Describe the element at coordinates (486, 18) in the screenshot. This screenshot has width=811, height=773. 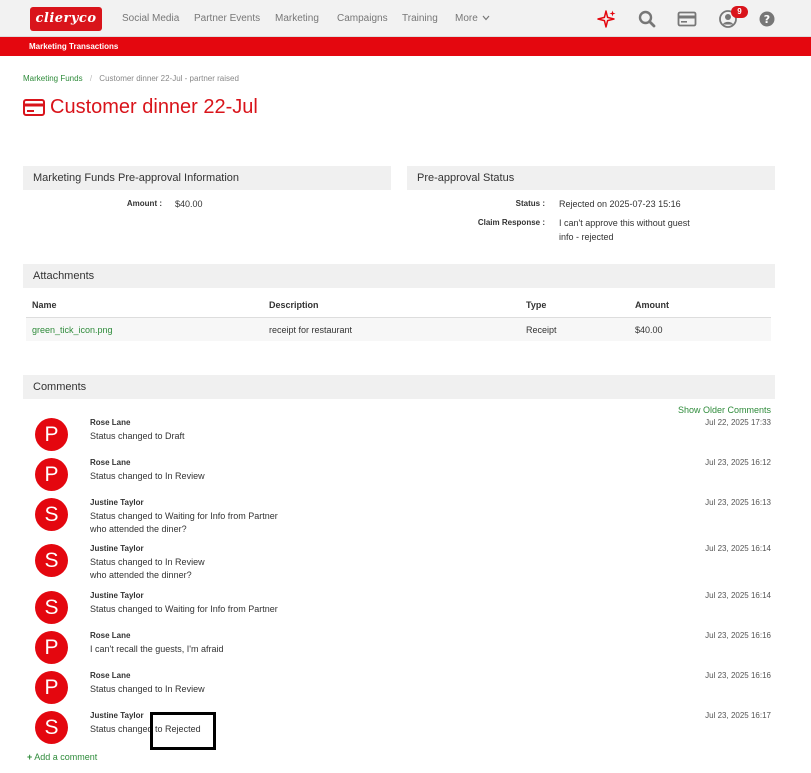
I see `chevron-down-icon` at that location.